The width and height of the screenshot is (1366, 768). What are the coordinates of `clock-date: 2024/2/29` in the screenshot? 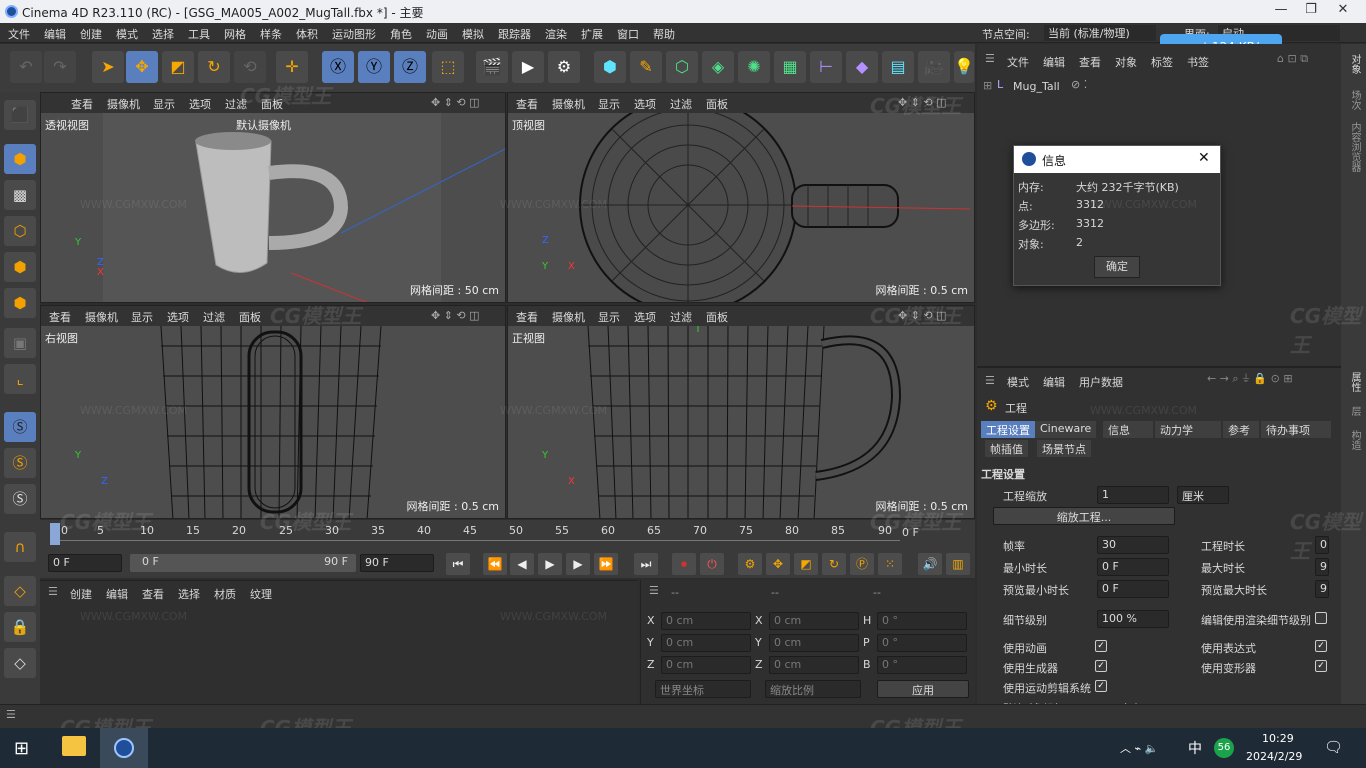 It's located at (1274, 756).